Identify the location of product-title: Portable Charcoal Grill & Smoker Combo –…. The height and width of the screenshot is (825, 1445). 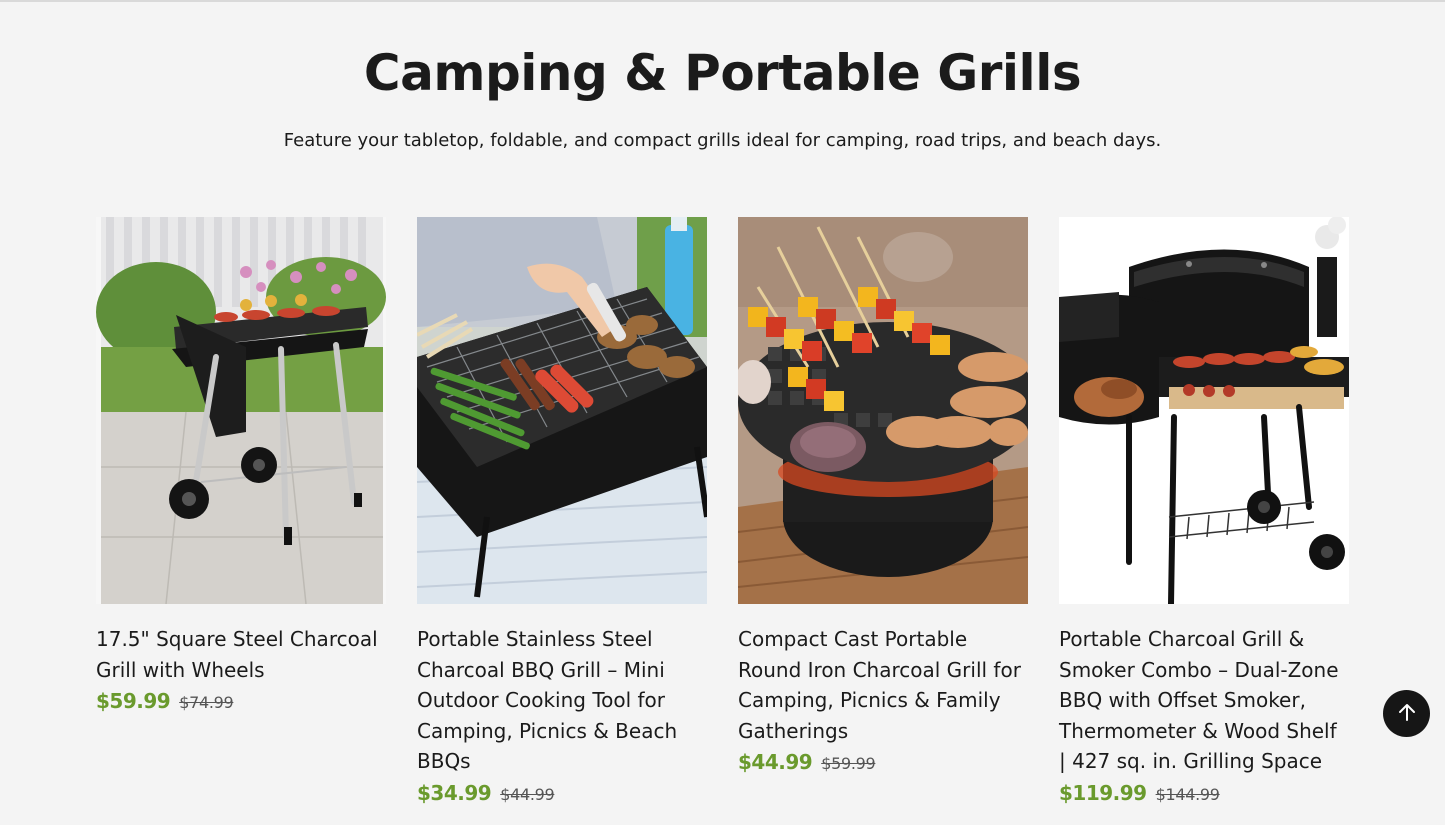
(1204, 700).